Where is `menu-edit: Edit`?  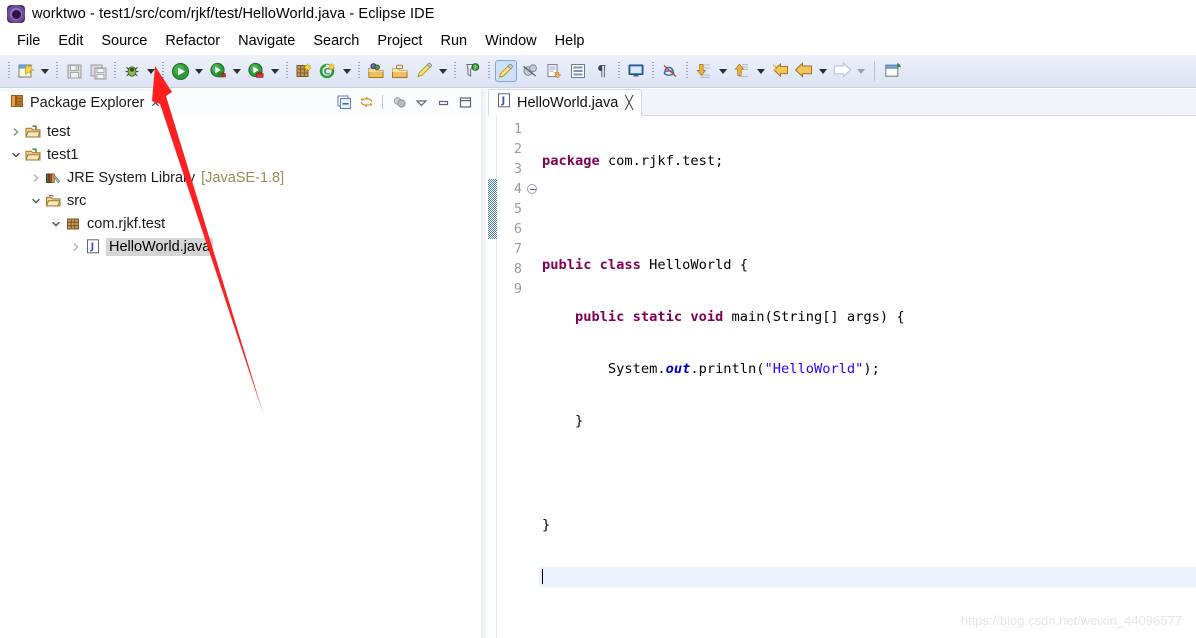 menu-edit: Edit is located at coordinates (70, 41).